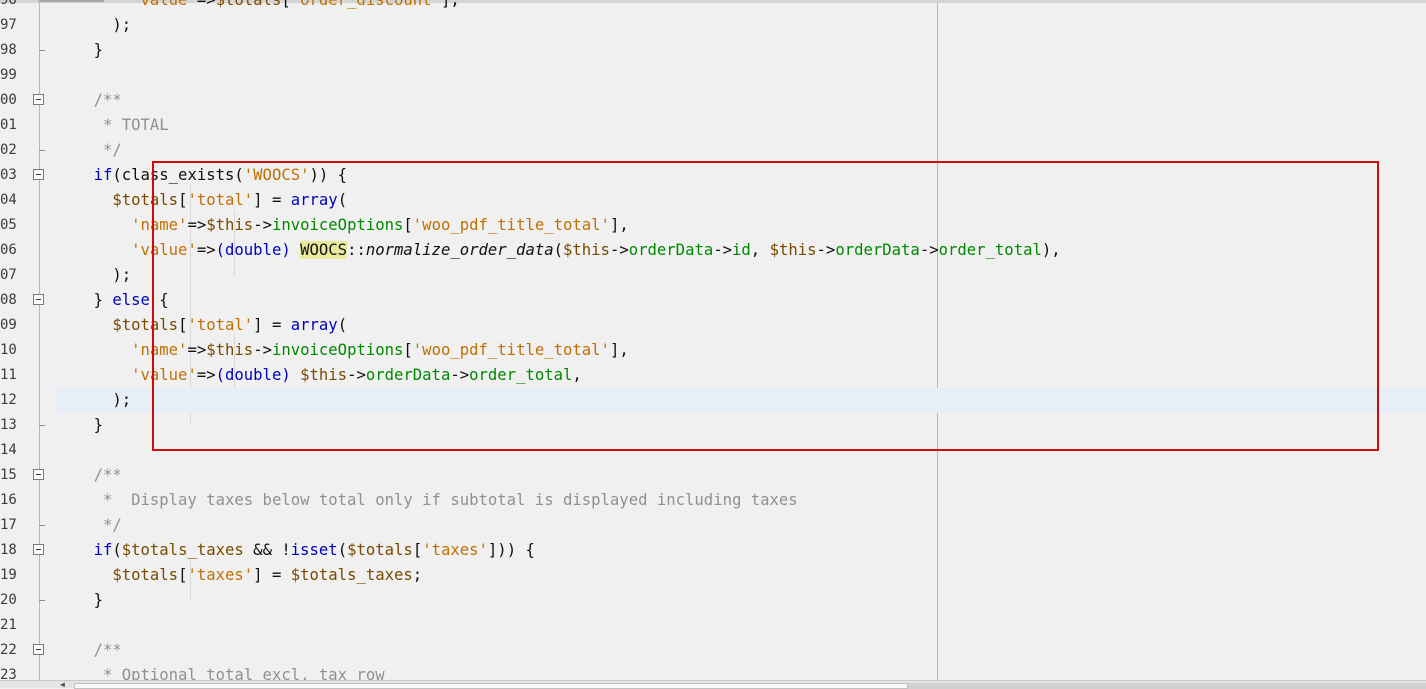 The height and width of the screenshot is (689, 1426). Describe the element at coordinates (417, 550) in the screenshot. I see `code-token: [` at that location.